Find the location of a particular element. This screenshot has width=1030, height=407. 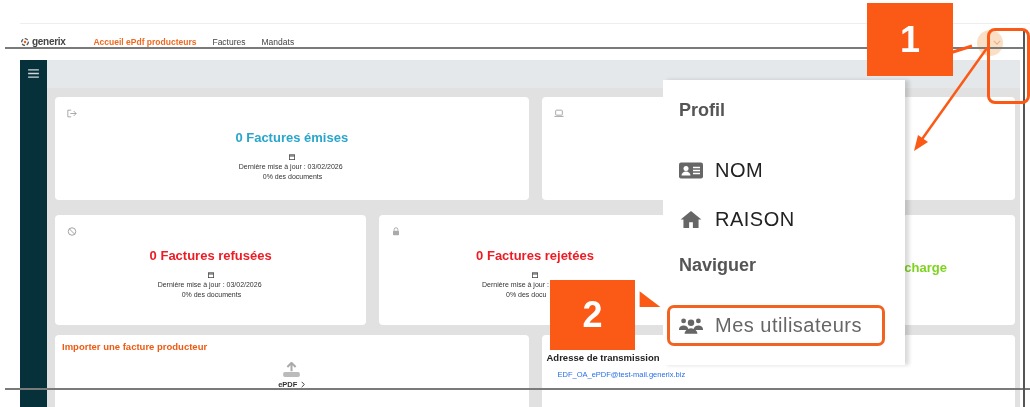

id-card-icon is located at coordinates (691, 170).